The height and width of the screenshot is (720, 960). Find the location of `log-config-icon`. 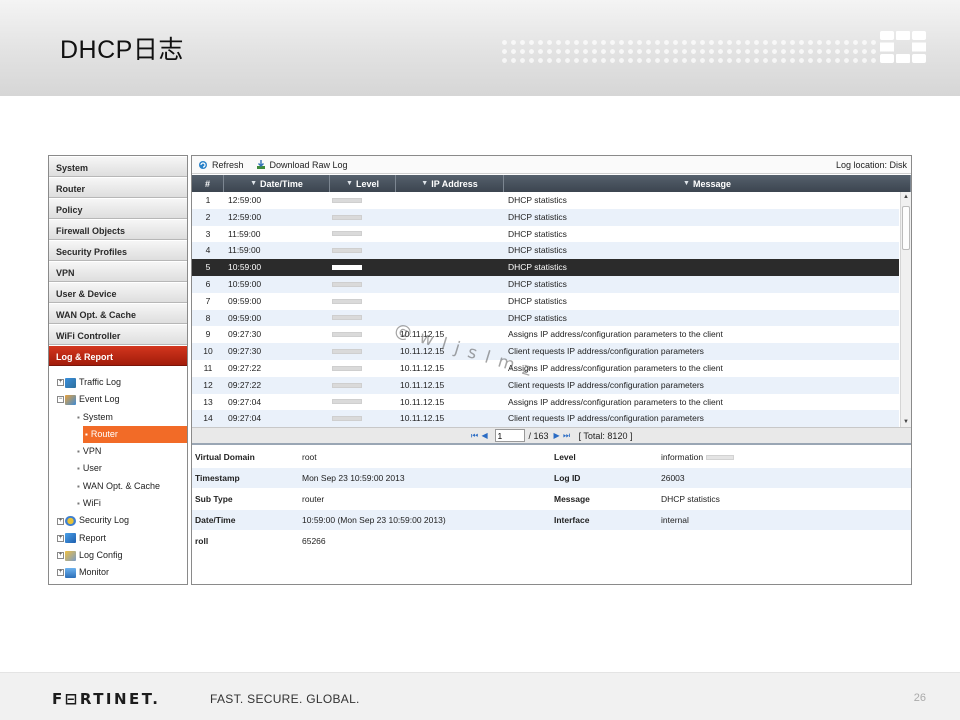

log-config-icon is located at coordinates (70, 555).